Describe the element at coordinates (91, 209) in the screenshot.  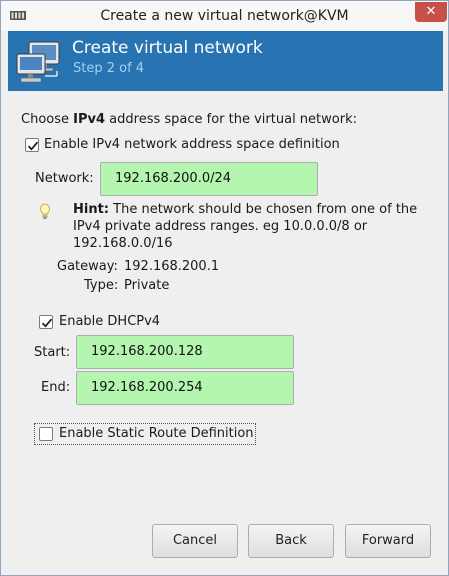
I see `hint-bold: Hint:` at that location.